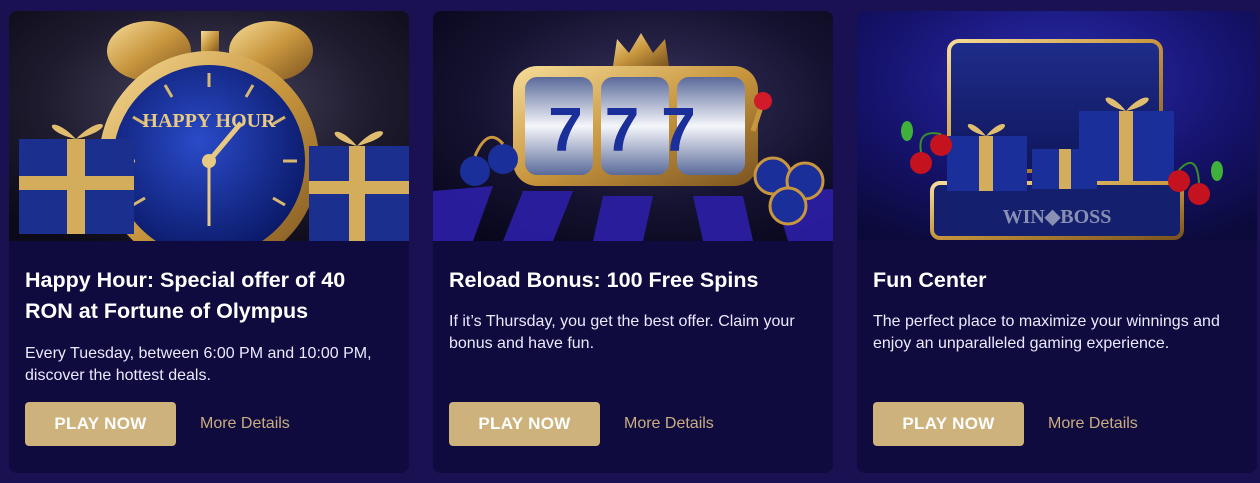  I want to click on slot-777-text: 777, so click(632, 130).